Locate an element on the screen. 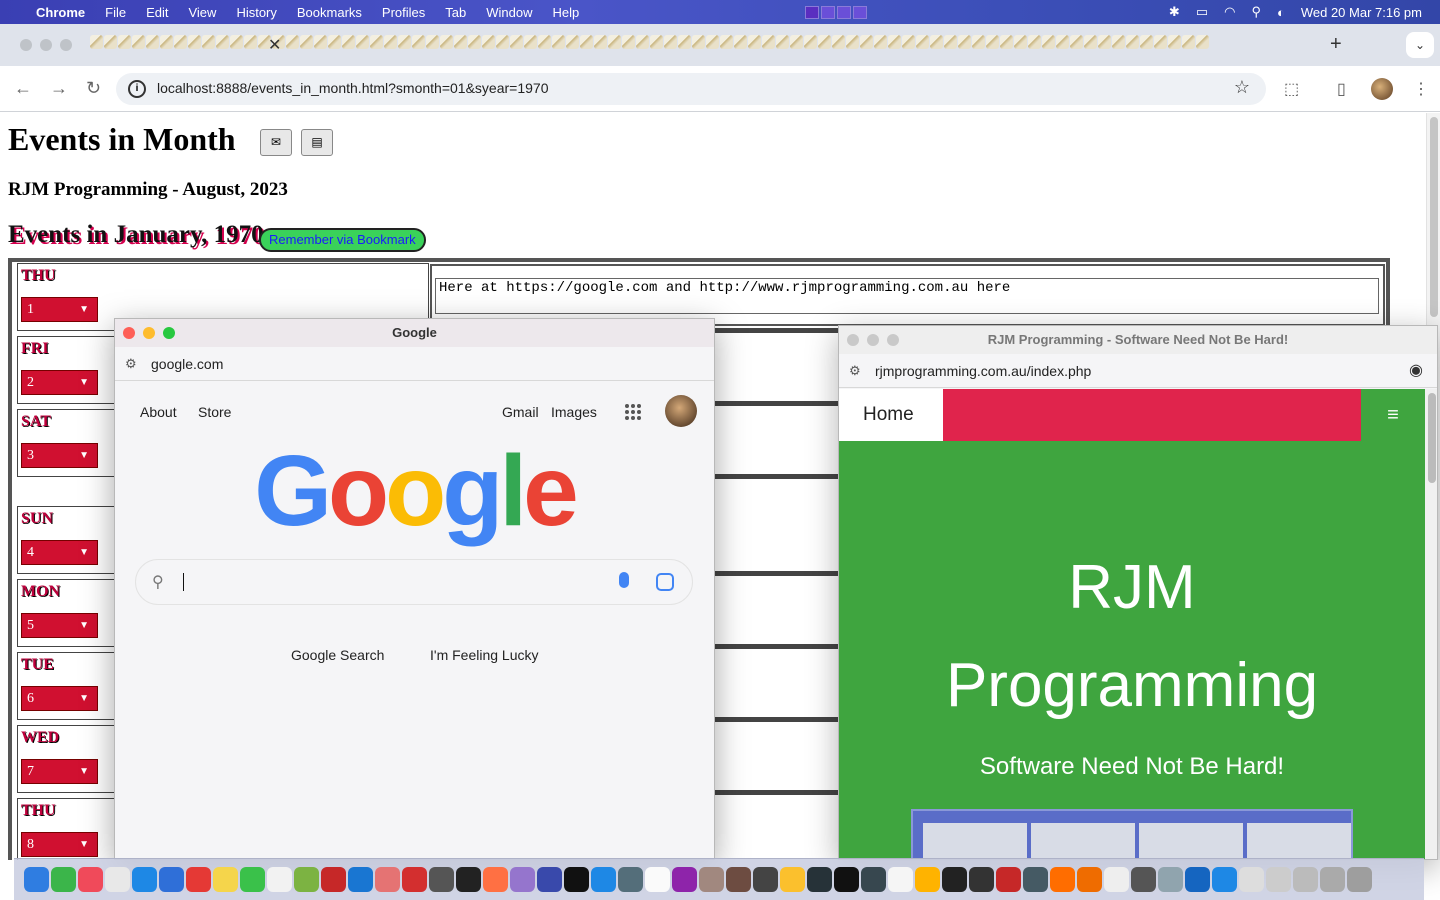 The height and width of the screenshot is (900, 1440). menu-profiles: Profiles is located at coordinates (403, 12).